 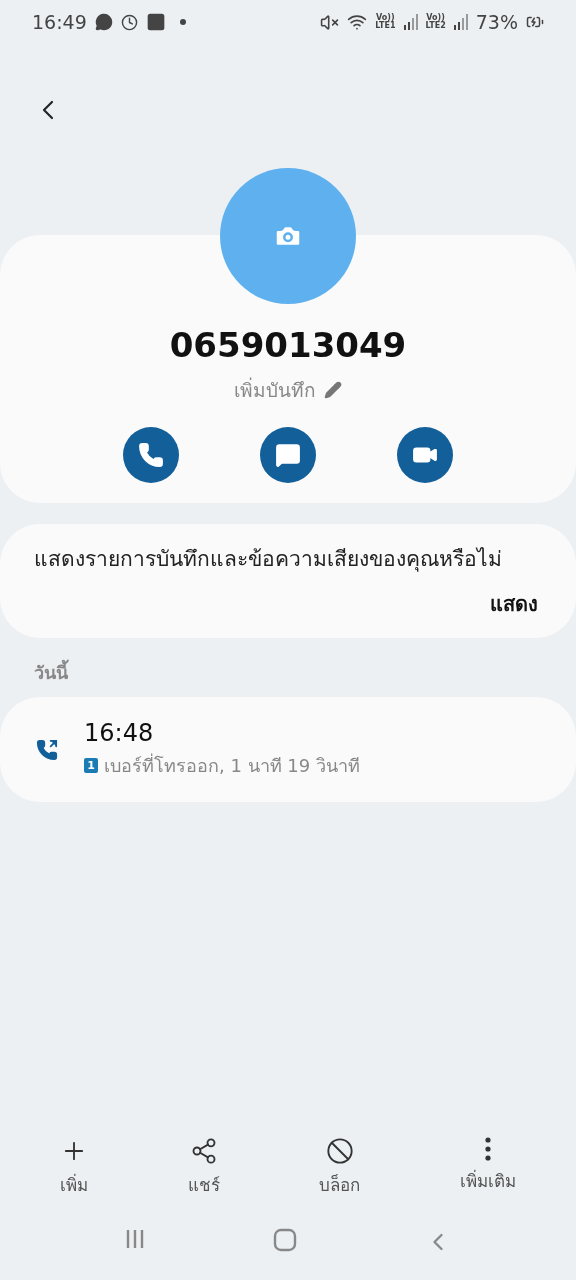 What do you see at coordinates (59, 22) in the screenshot?
I see `status-time: 16:49` at bounding box center [59, 22].